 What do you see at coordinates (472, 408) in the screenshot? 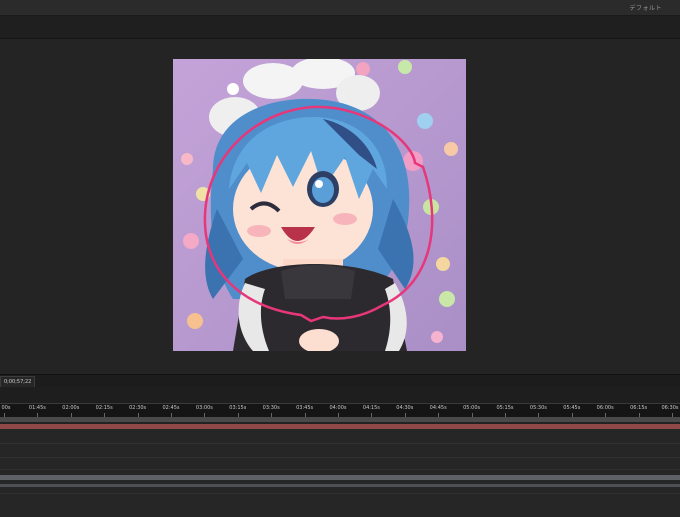
I see `ruler-label: 05:00s` at bounding box center [472, 408].